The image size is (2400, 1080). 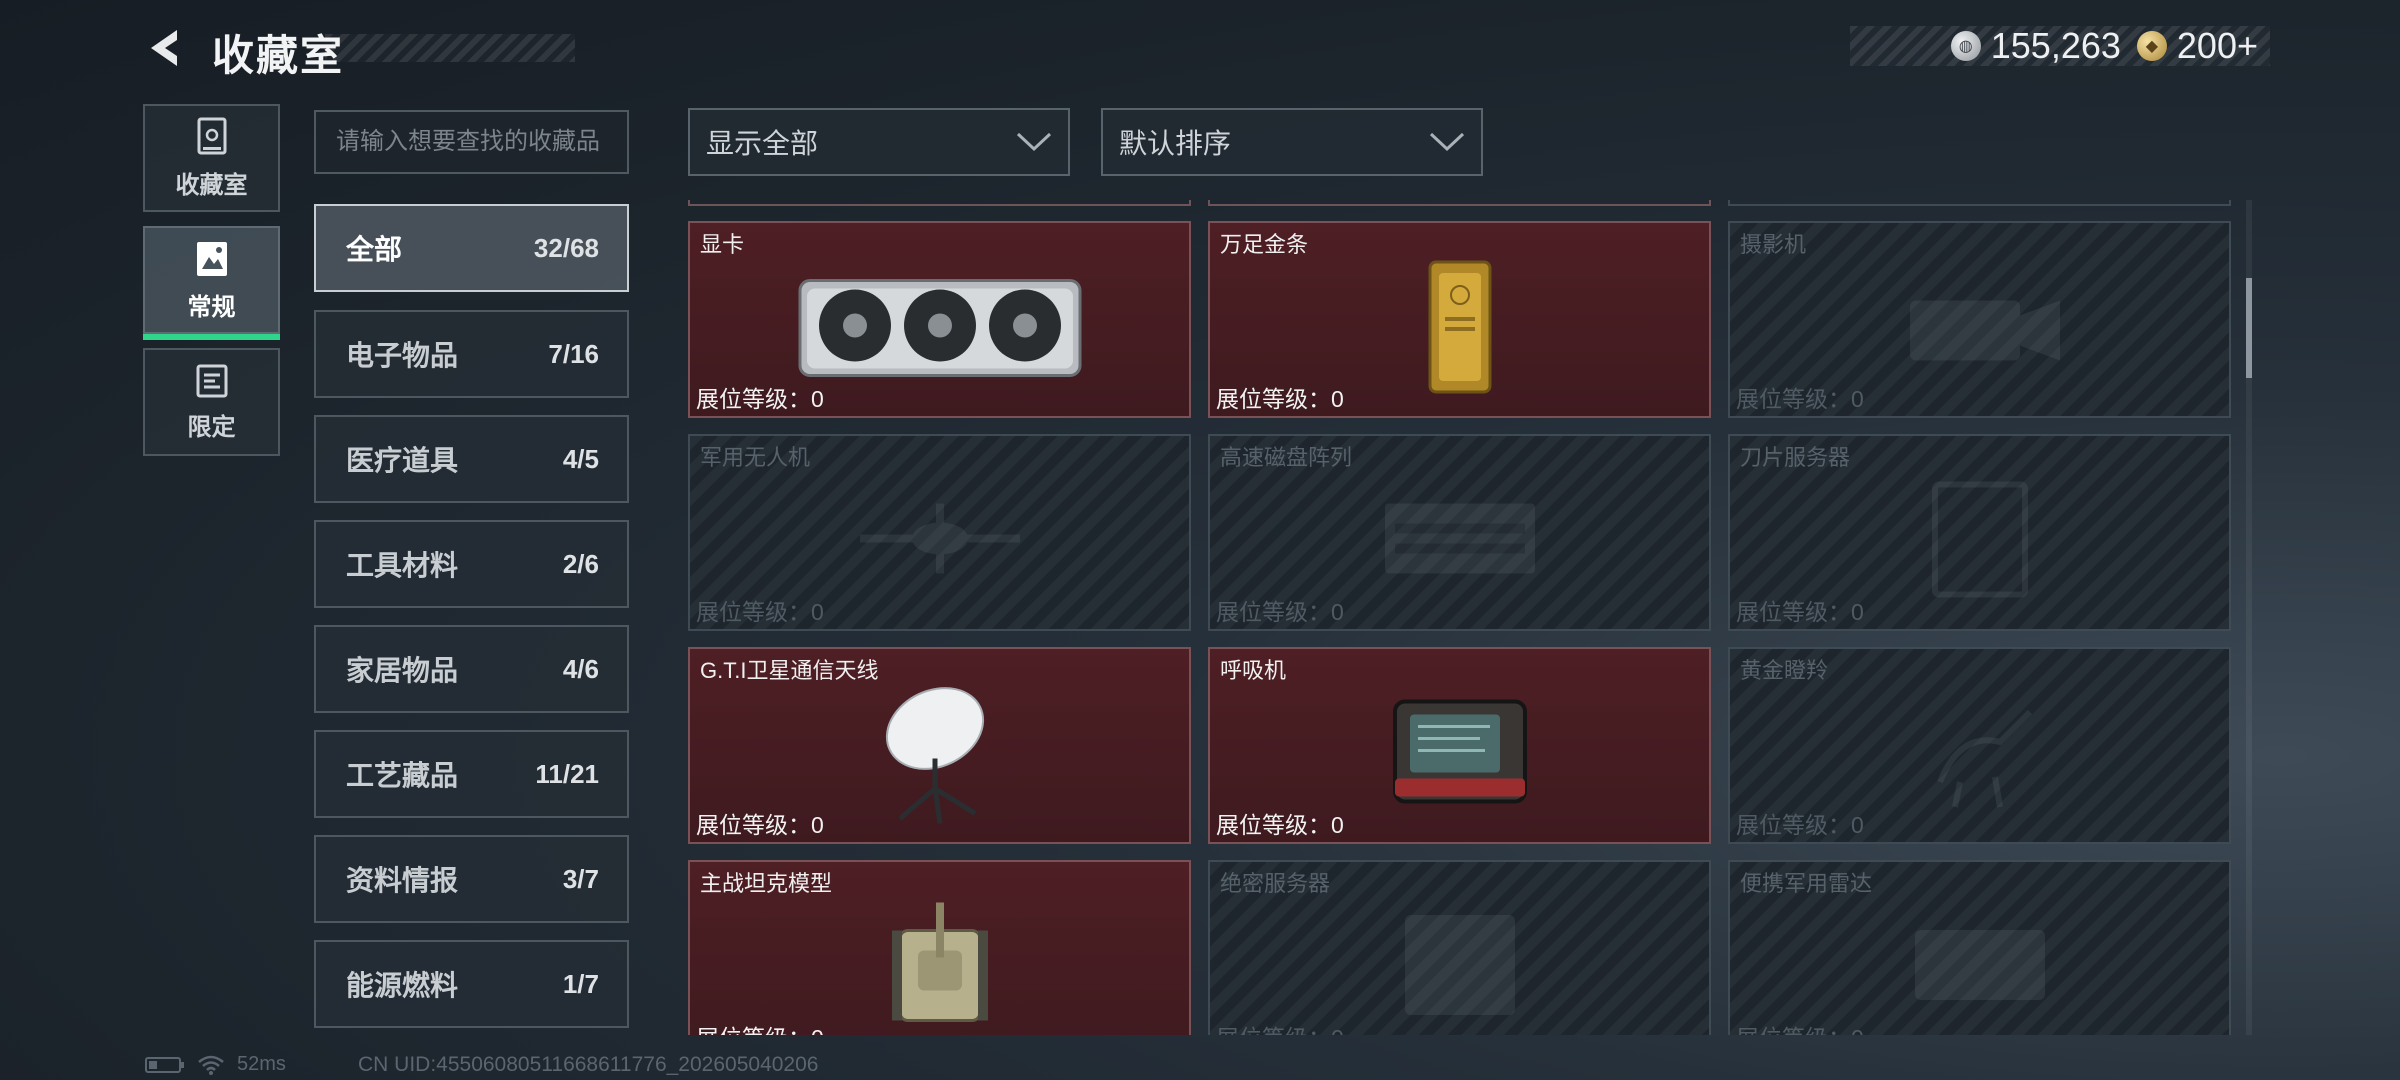 What do you see at coordinates (471, 459) in the screenshot?
I see `category-medical: 医疗道具 4/5` at bounding box center [471, 459].